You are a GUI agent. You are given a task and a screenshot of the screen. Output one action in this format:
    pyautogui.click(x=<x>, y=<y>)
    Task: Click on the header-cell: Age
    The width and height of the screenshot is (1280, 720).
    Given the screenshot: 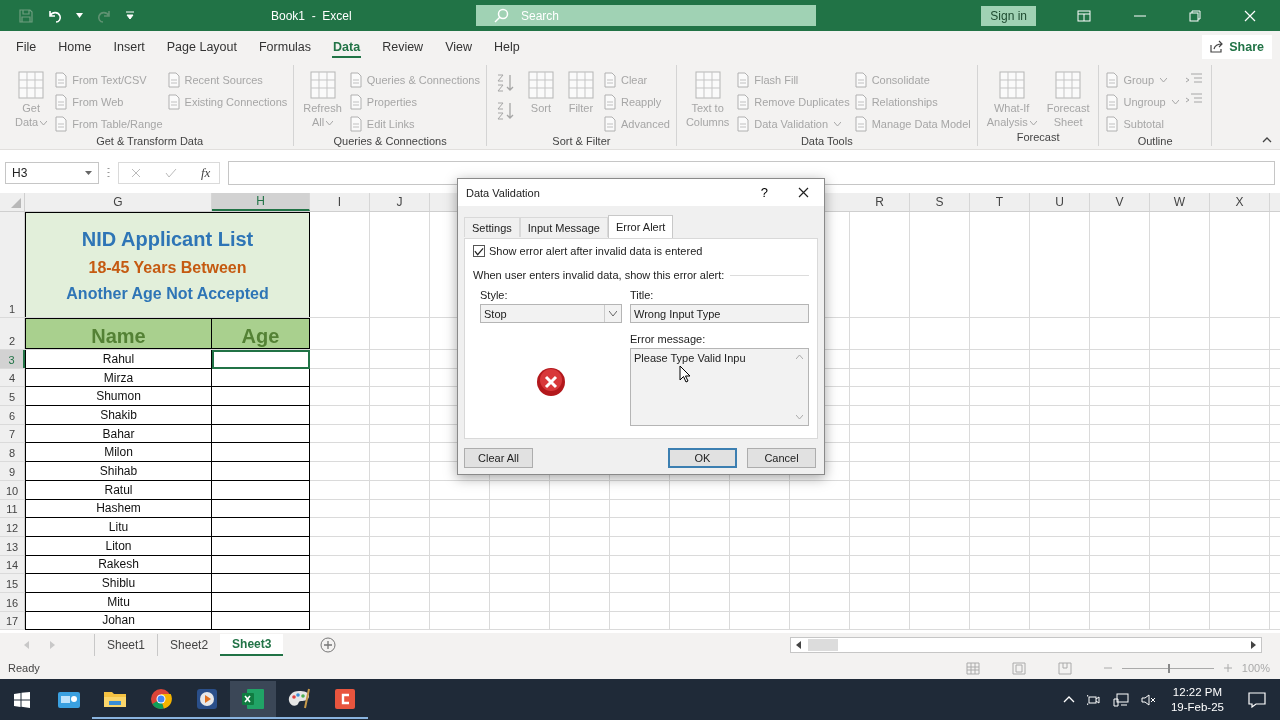 What is the action you would take?
    pyautogui.click(x=261, y=333)
    